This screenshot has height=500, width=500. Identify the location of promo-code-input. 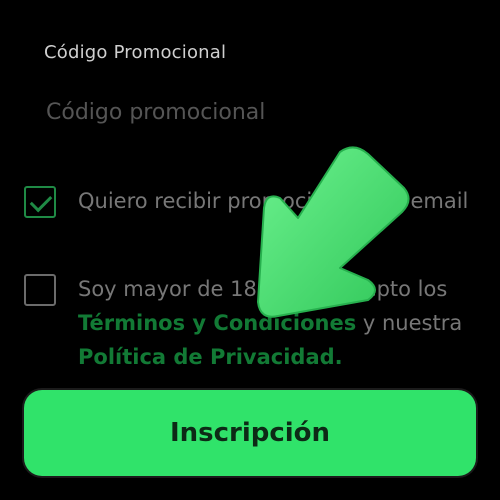
(250, 112).